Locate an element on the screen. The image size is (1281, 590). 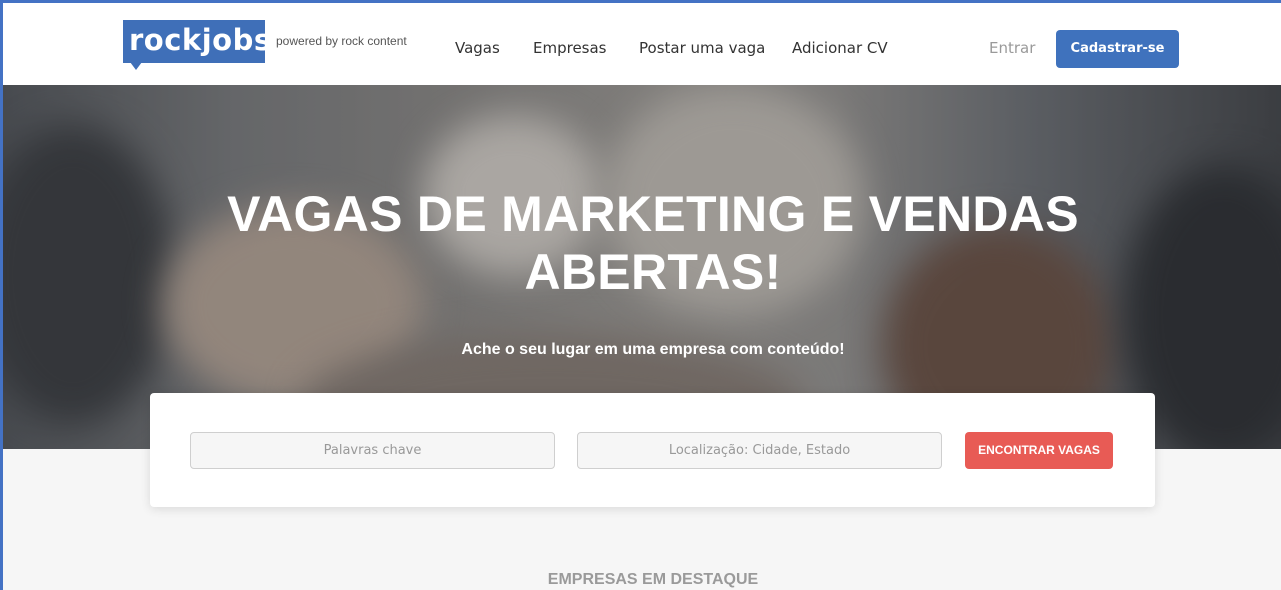
hero-title-line1: VAGAS DE MARKETING E VENDAS is located at coordinates (653, 214).